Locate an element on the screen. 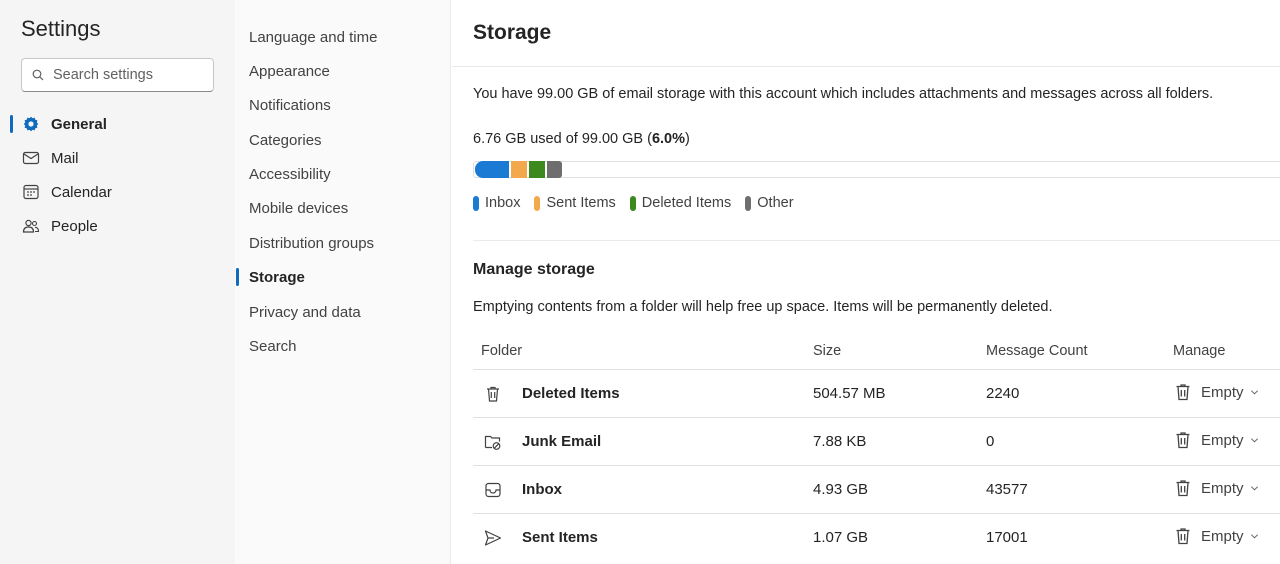 This screenshot has width=1280, height=564. search-icon is located at coordinates (38, 75).